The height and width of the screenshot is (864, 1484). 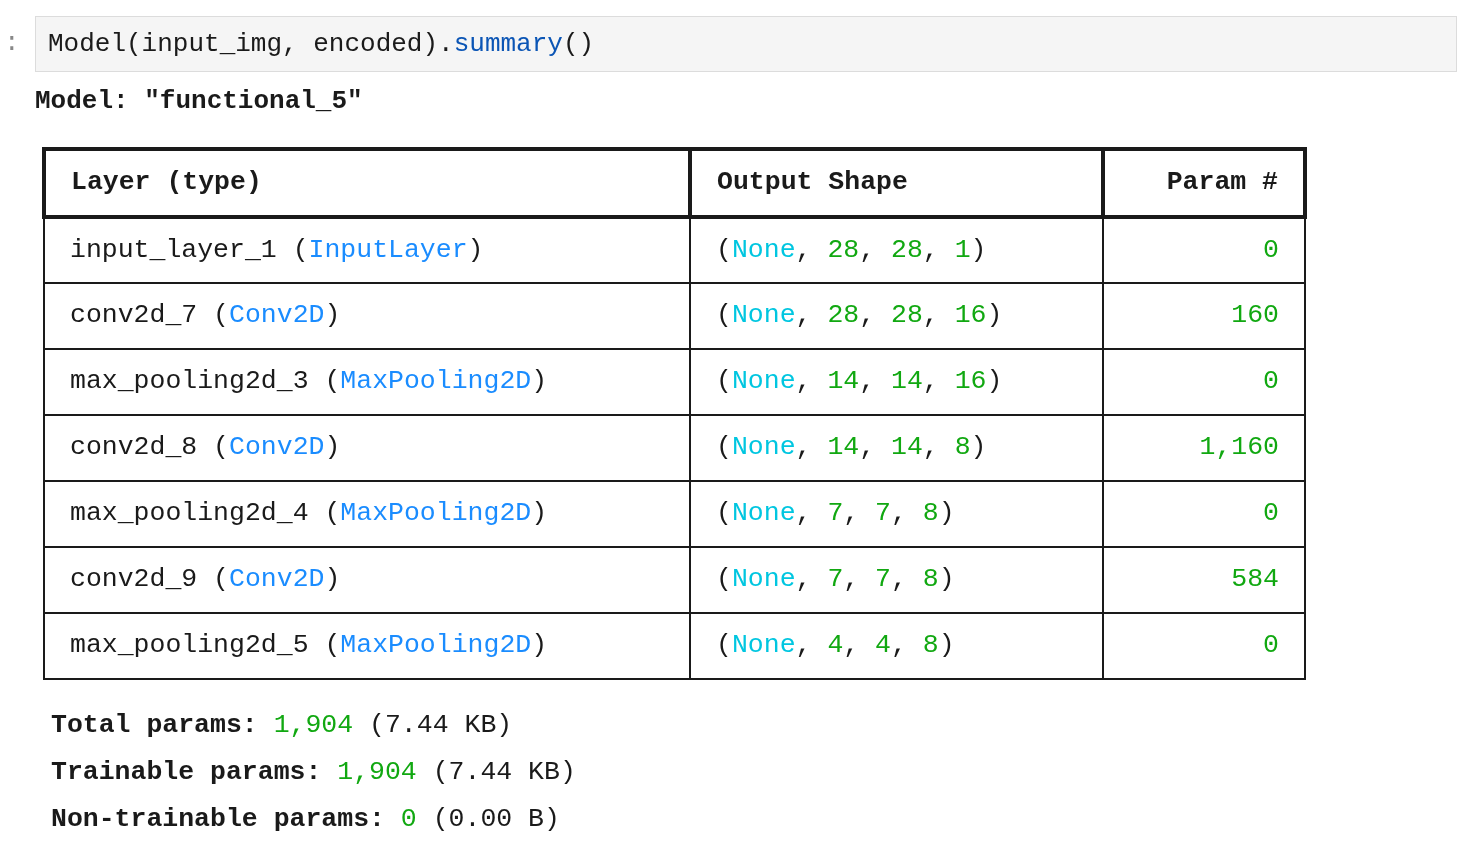 What do you see at coordinates (282, 725) in the screenshot?
I see `params-summary-line: Total params: 1,904 (7.44 KB)` at bounding box center [282, 725].